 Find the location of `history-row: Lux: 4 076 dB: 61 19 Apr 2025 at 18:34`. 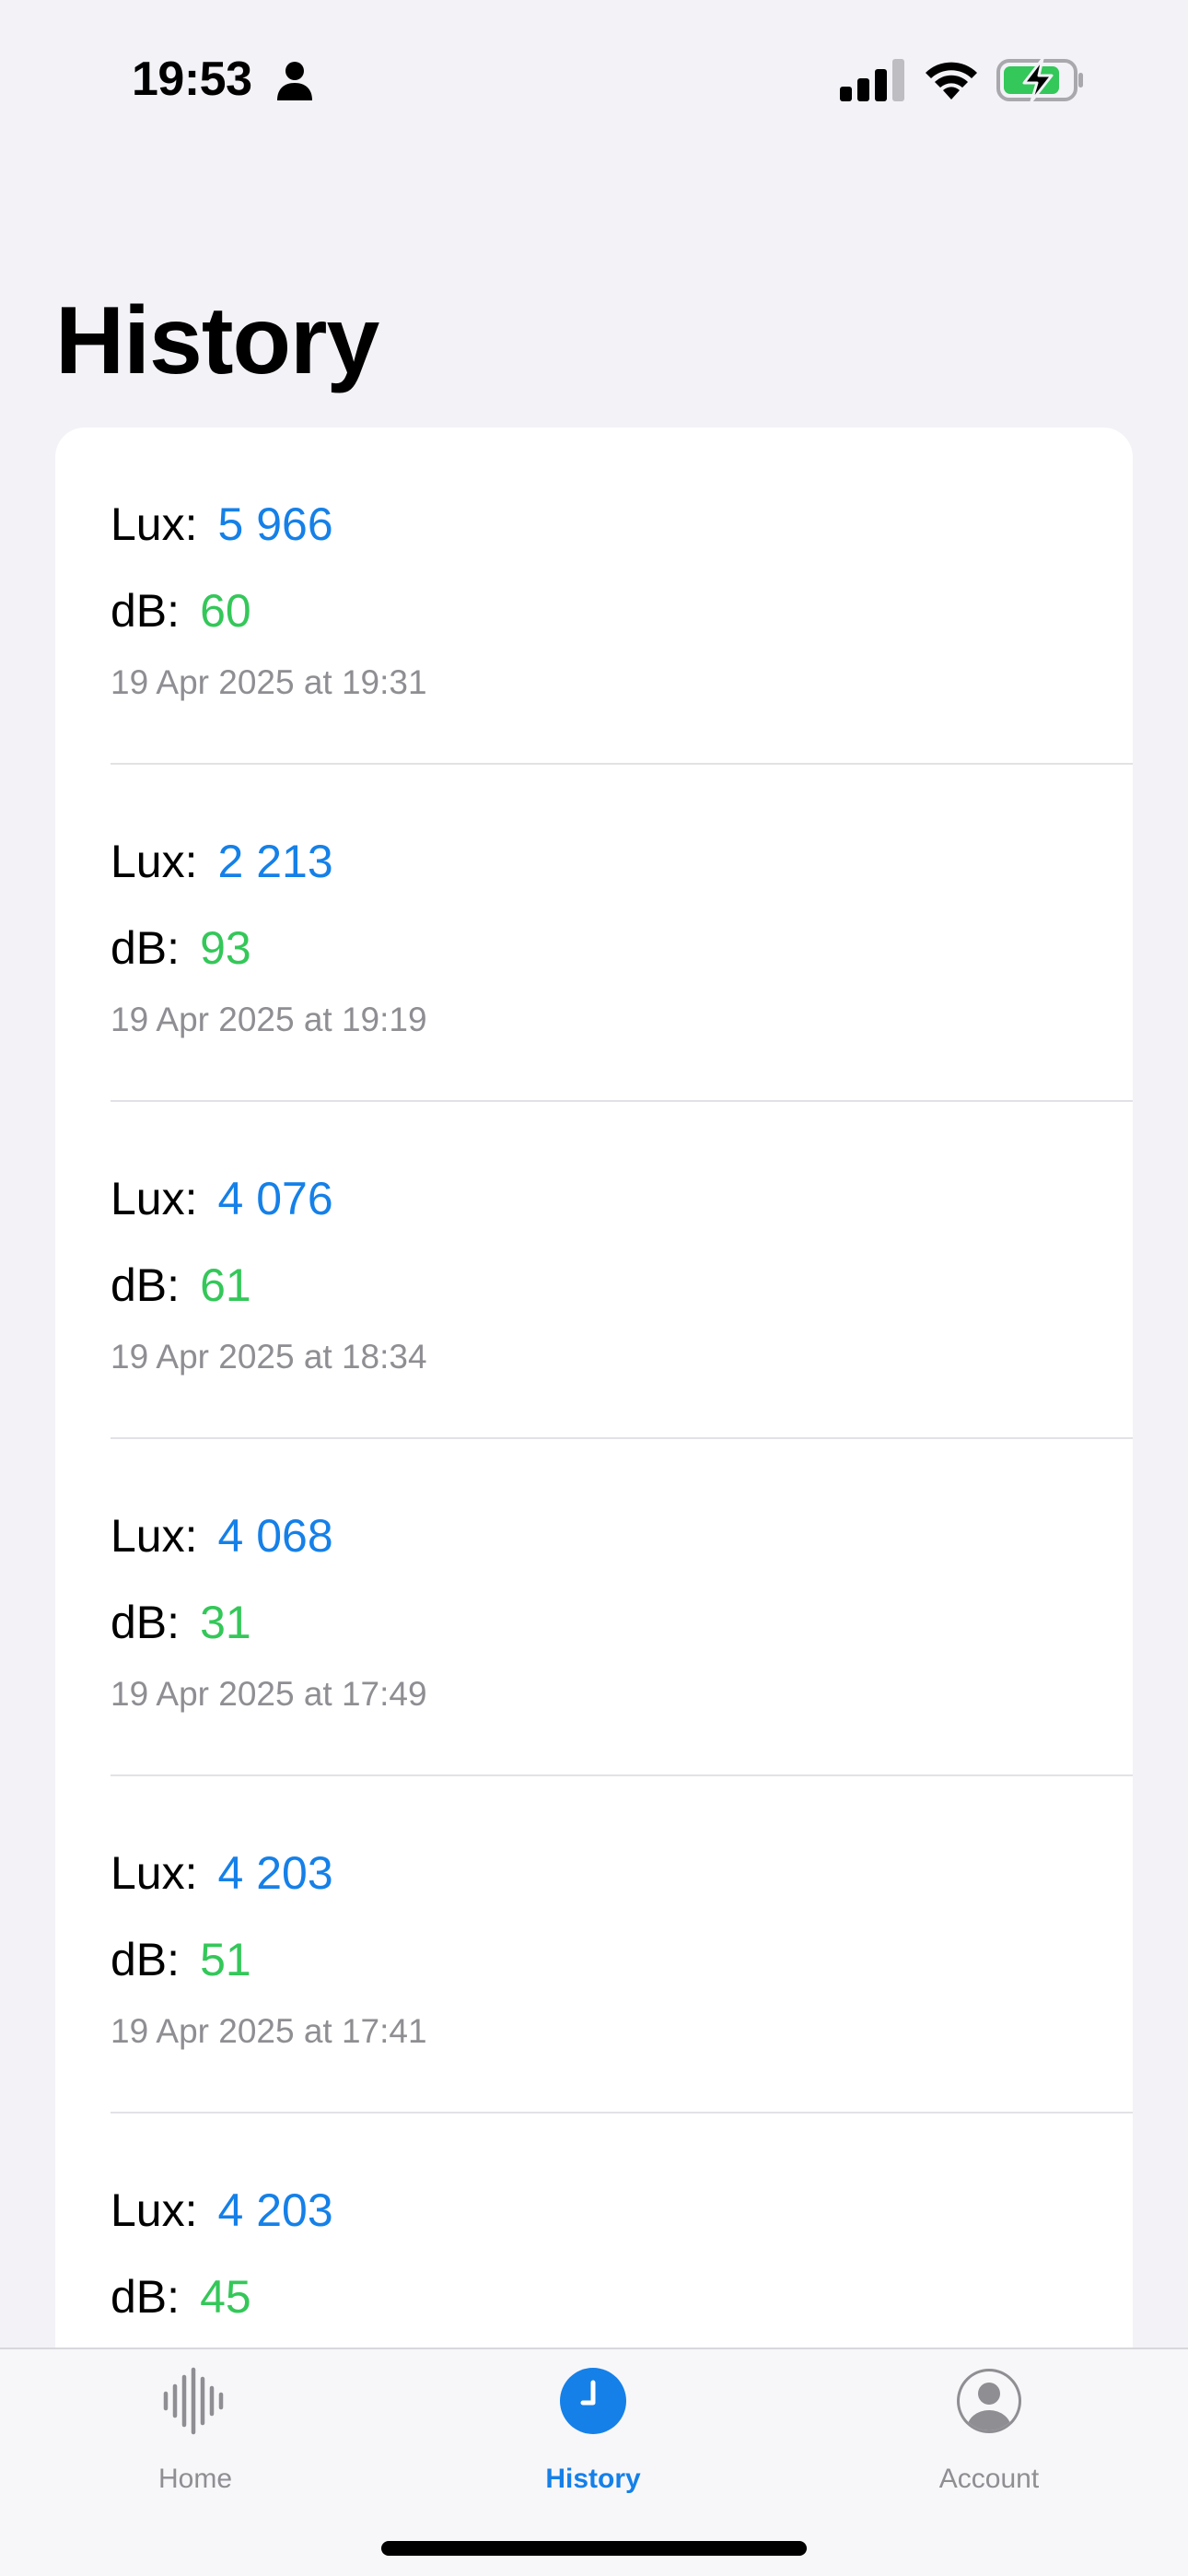

history-row: Lux: 4 076 dB: 61 19 Apr 2025 at 18:34 is located at coordinates (594, 1270).